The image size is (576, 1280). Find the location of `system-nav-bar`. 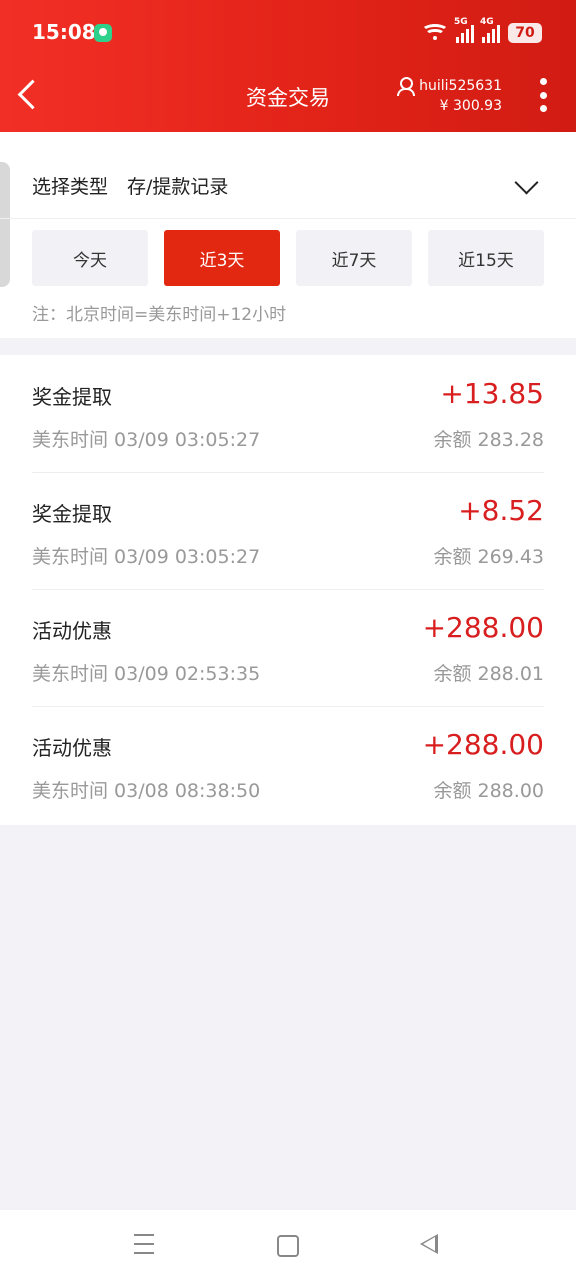

system-nav-bar is located at coordinates (288, 1245).